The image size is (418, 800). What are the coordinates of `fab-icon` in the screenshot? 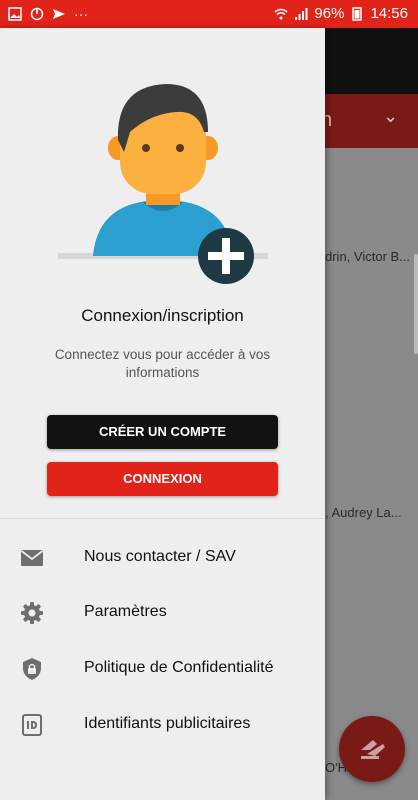 It's located at (373, 749).